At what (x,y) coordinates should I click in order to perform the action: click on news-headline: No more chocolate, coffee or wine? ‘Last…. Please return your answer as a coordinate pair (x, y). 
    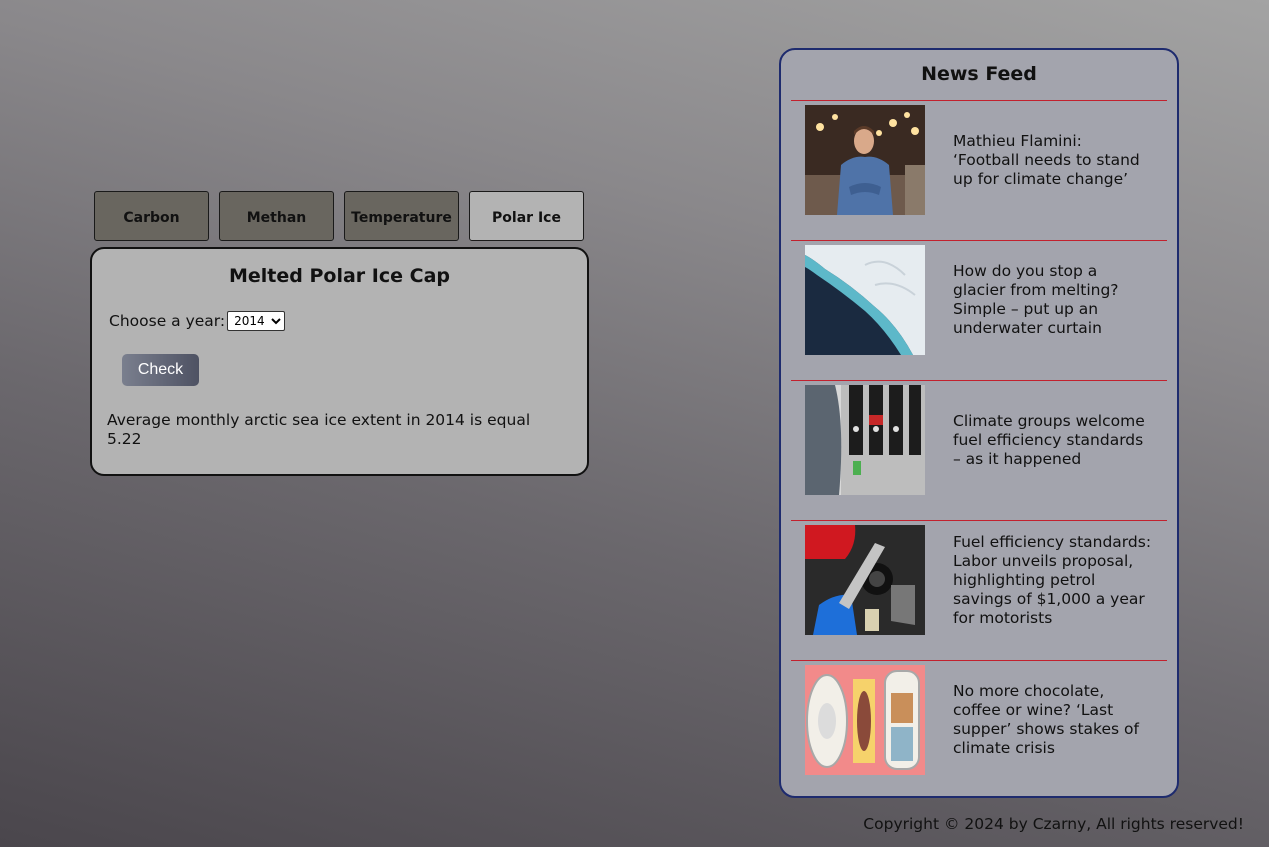
    Looking at the image, I should click on (1053, 720).